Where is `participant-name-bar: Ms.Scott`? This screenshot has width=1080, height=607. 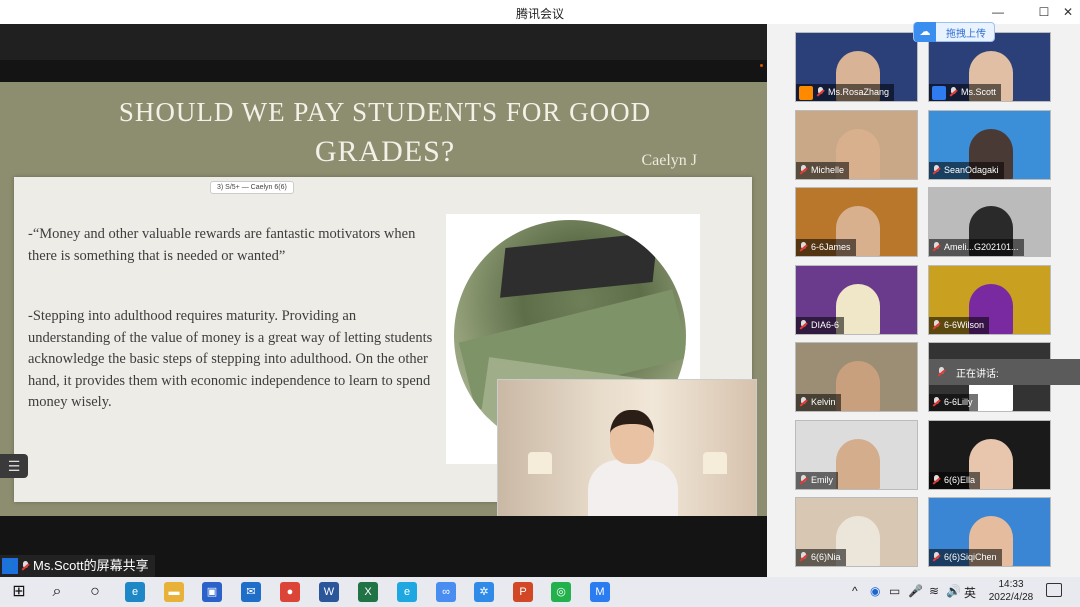
participant-name-bar: Ms.Scott is located at coordinates (965, 92).